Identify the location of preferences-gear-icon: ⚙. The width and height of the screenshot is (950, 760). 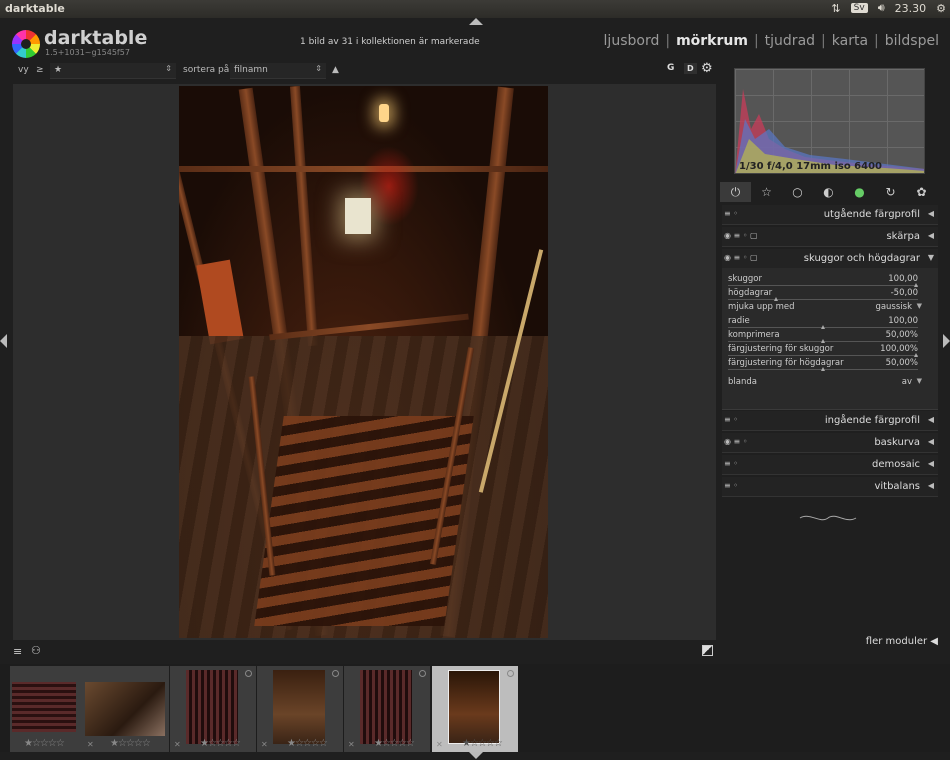
(707, 68).